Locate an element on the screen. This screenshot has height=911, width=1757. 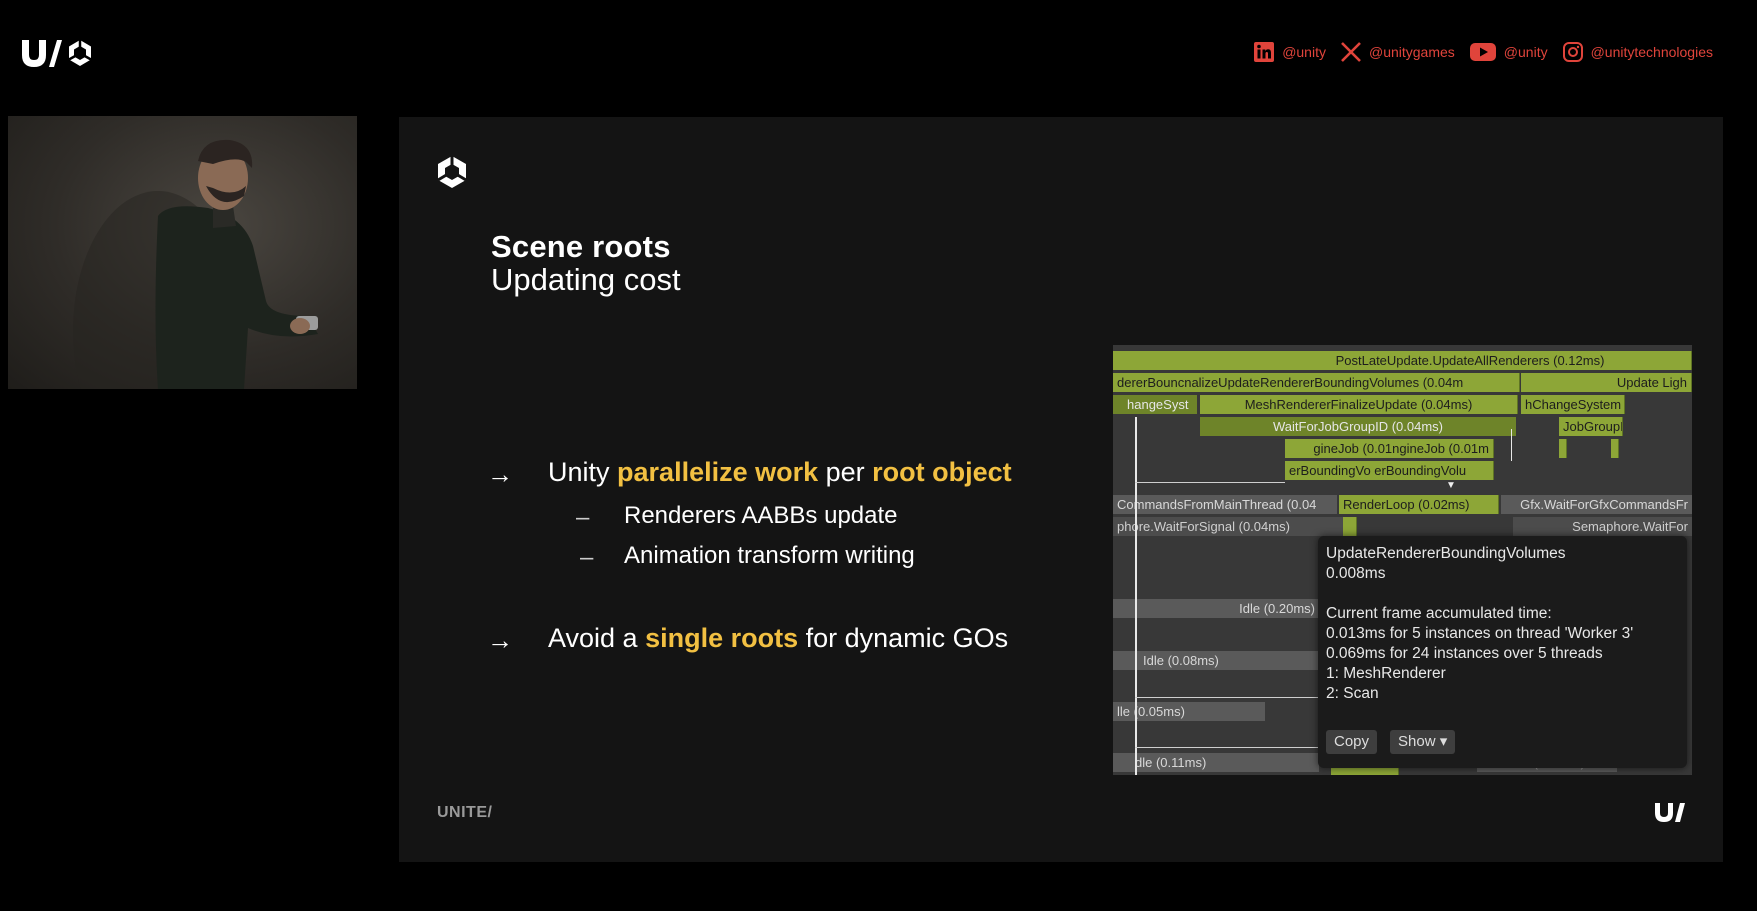
profiler-sample-bar: erBoundingVo erBoundingVolu is located at coordinates (1389, 470).